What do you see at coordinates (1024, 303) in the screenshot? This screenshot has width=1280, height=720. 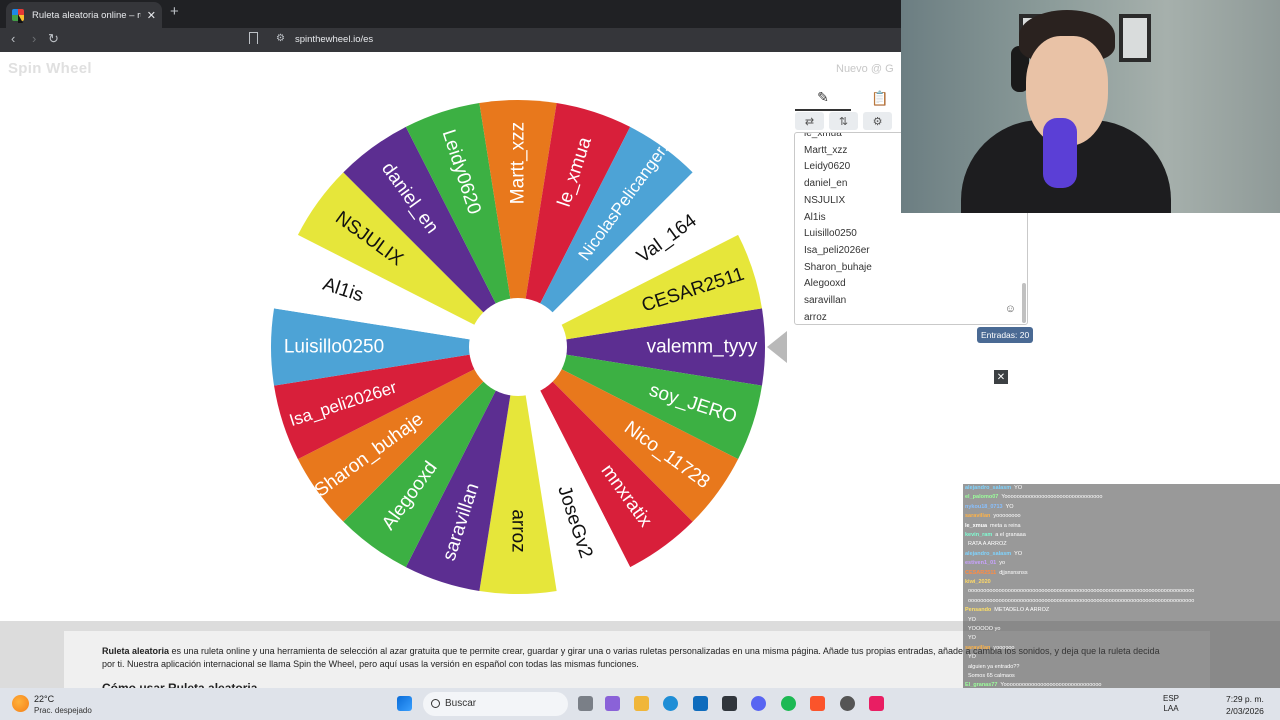 I see `entries-scrollbar` at bounding box center [1024, 303].